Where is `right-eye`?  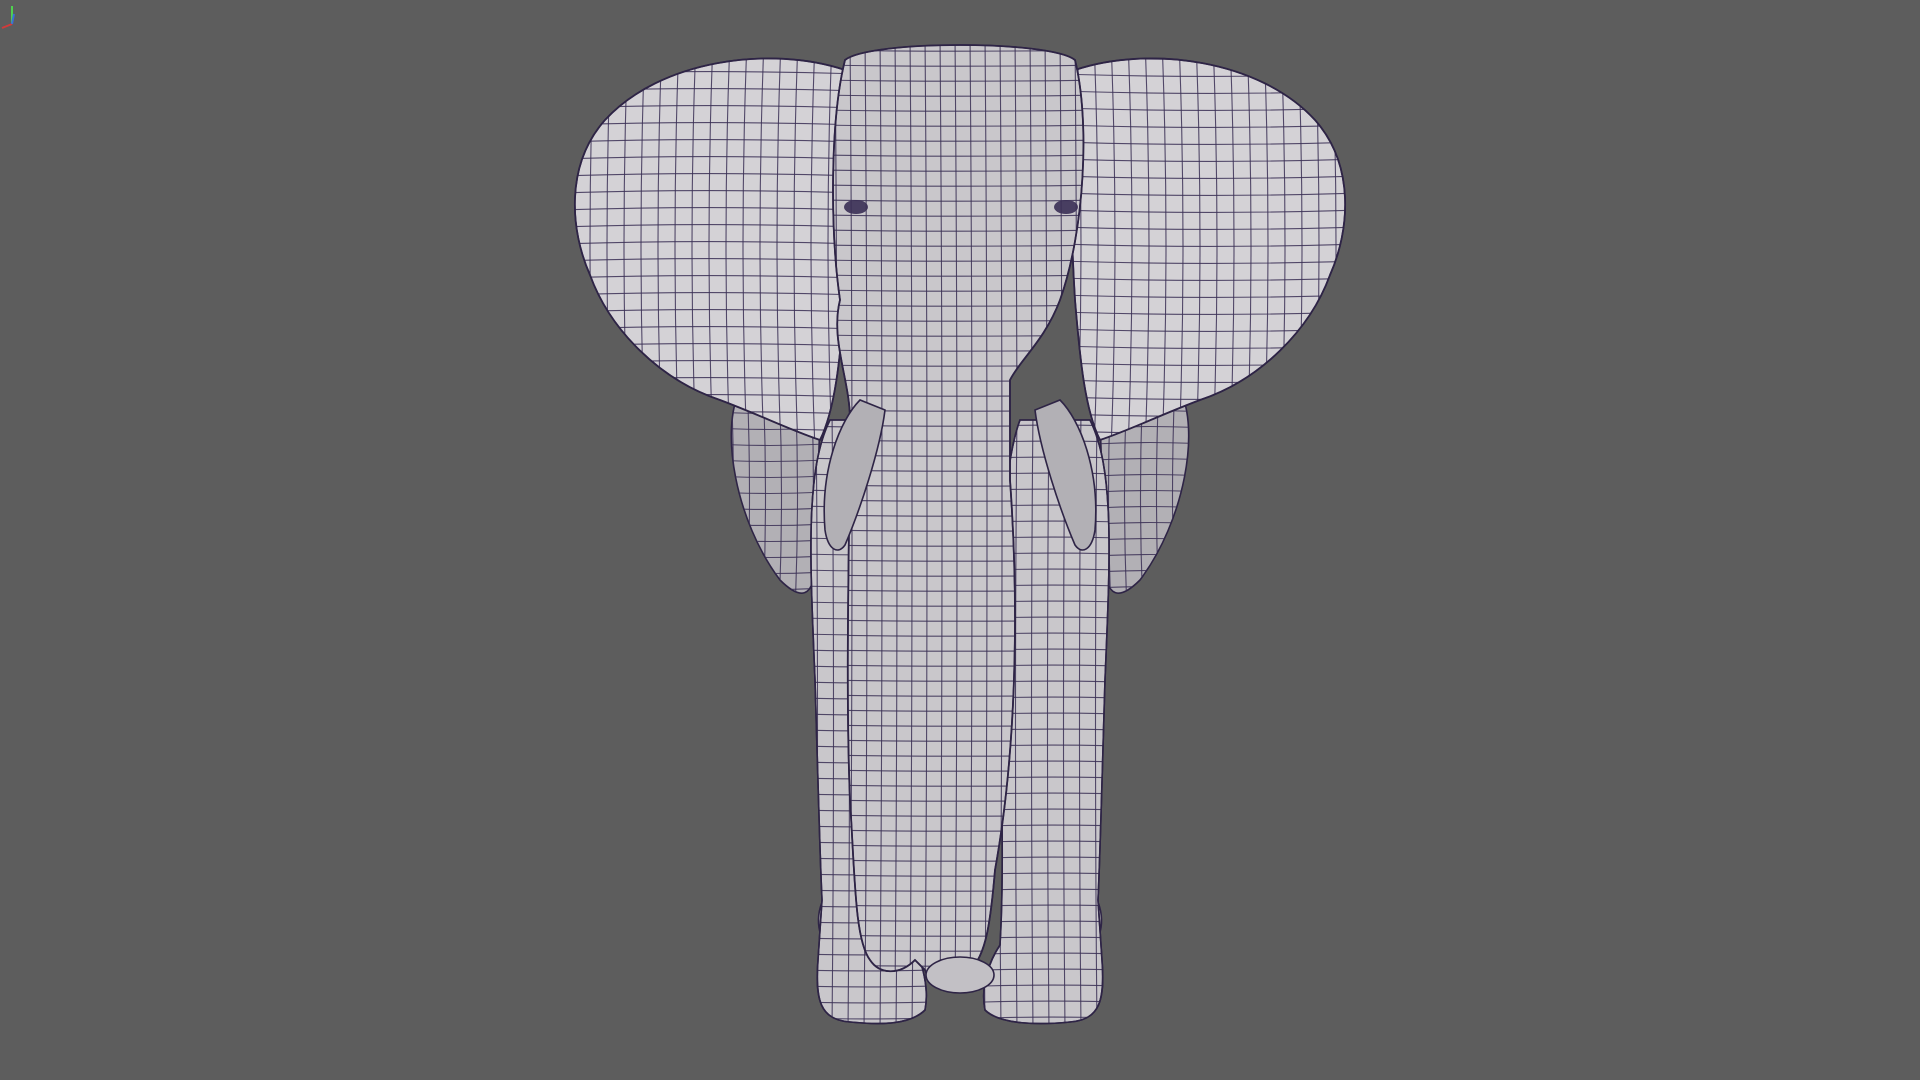 right-eye is located at coordinates (1066, 207).